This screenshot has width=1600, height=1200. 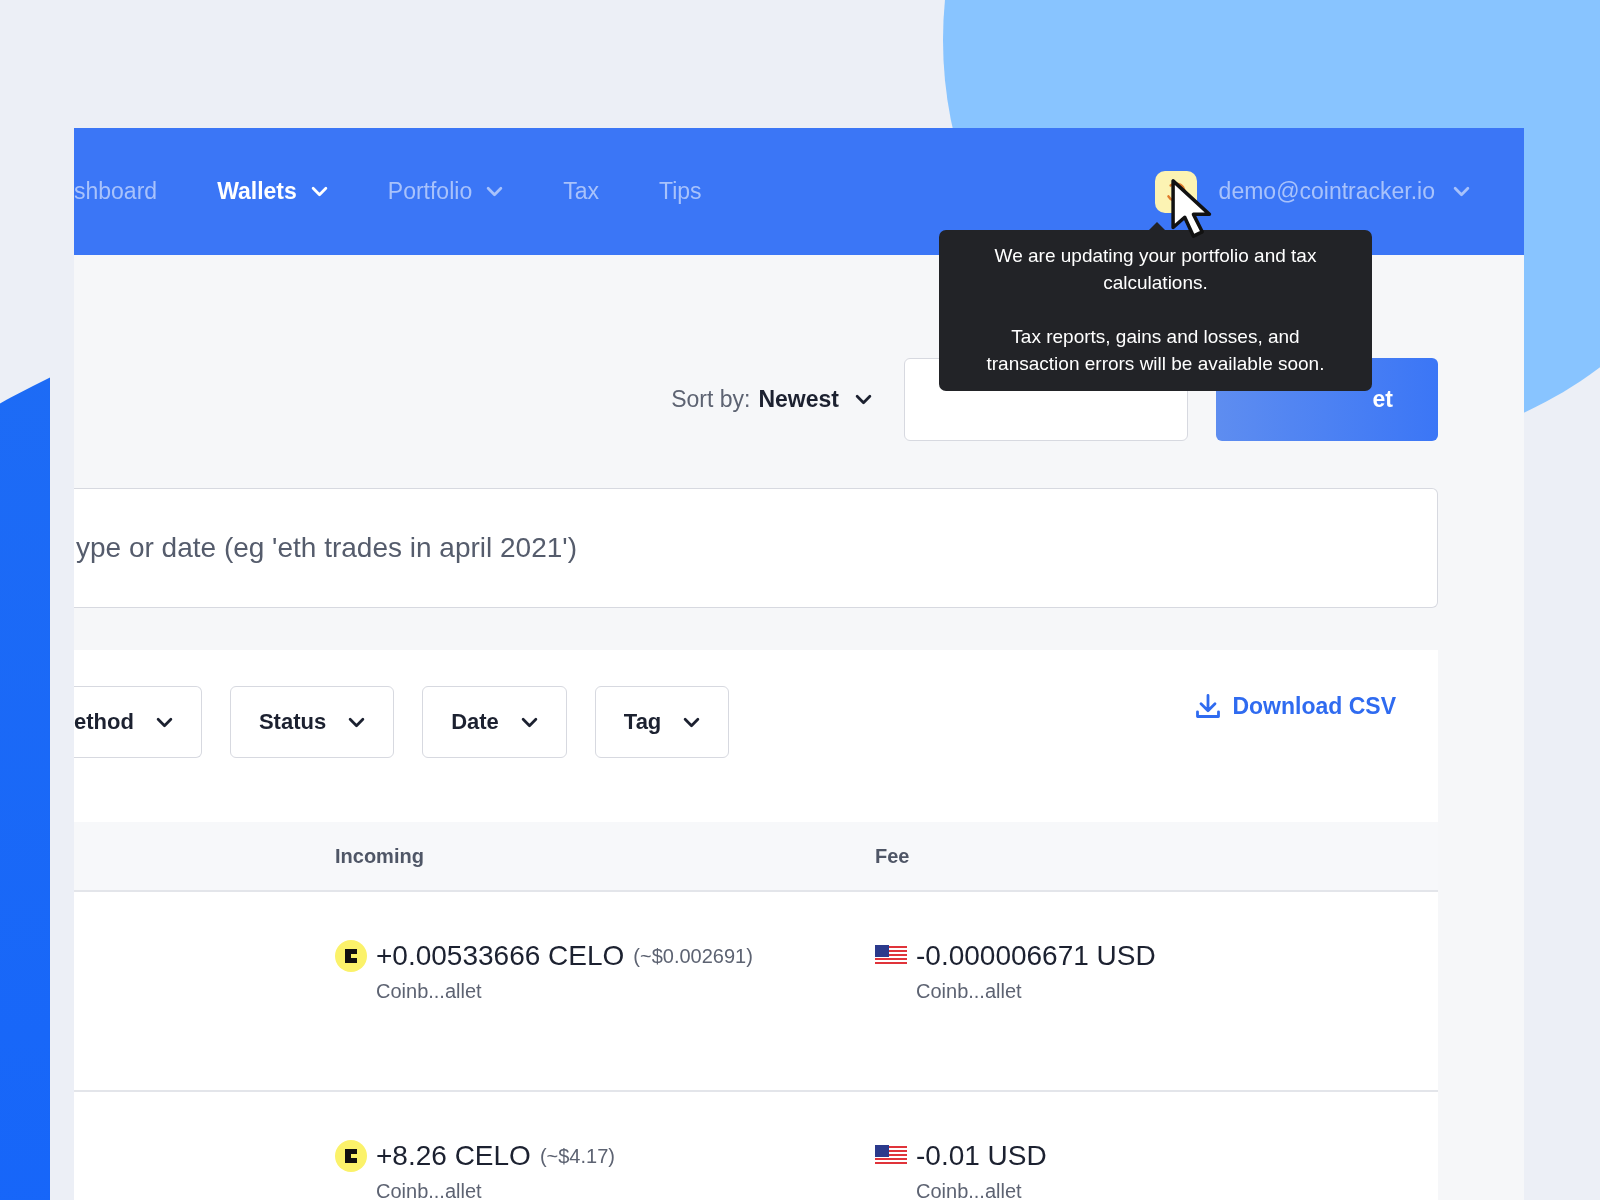 I want to click on nav-tab: Wallets, so click(x=272, y=191).